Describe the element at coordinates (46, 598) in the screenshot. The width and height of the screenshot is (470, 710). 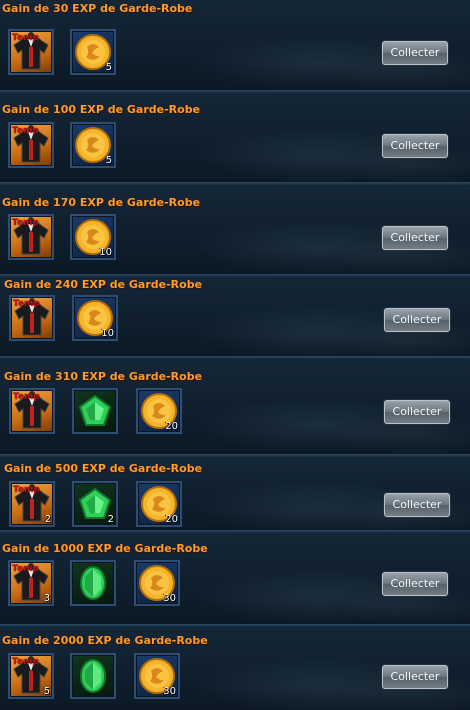
I see `item-quantity: 3` at that location.